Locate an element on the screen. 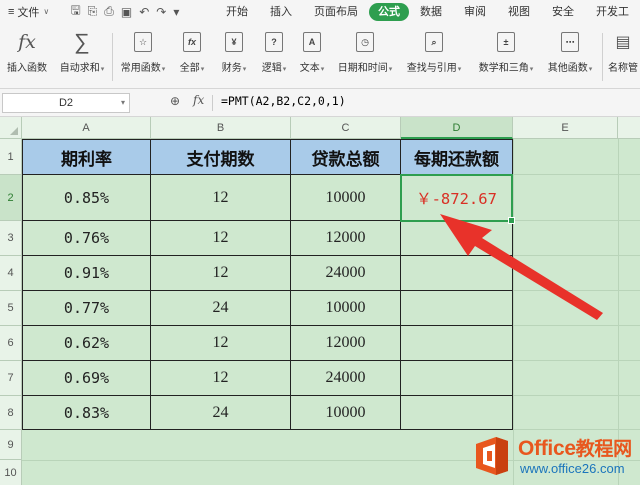 Image resolution: width=640 pixels, height=485 pixels. column-header-b: B is located at coordinates (221, 128).